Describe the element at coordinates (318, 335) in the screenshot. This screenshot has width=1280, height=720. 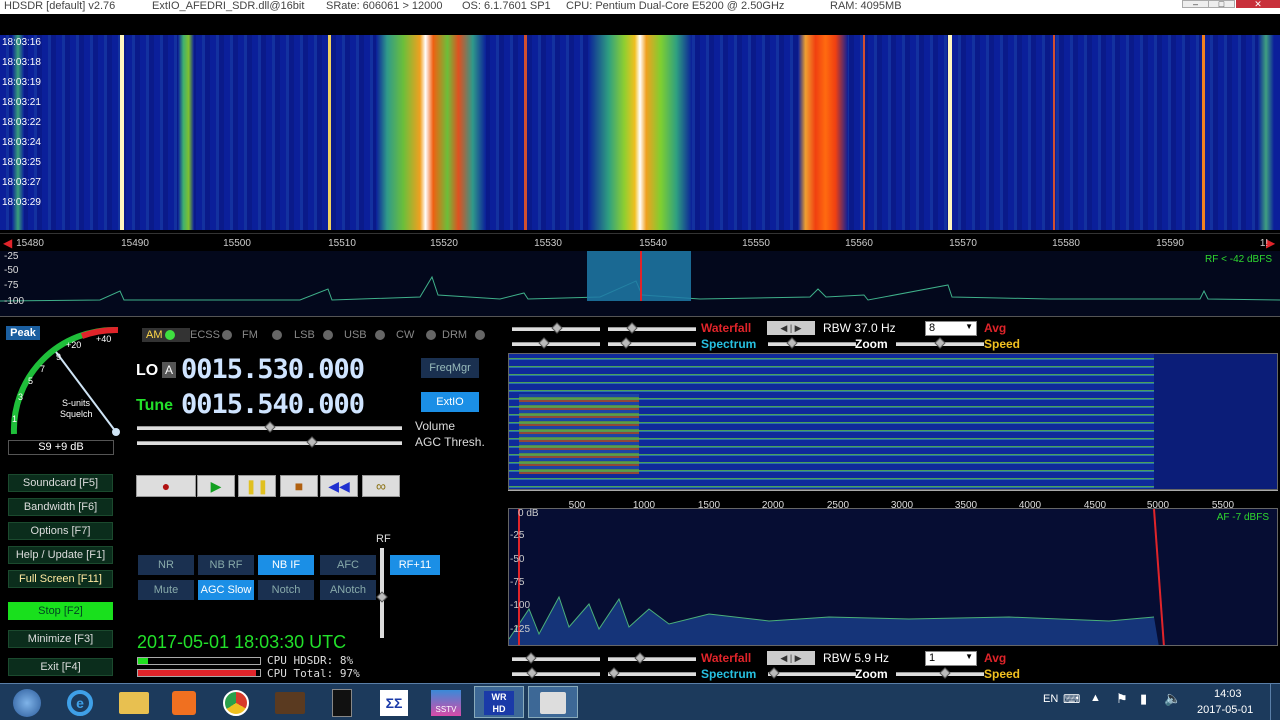
I see `mode-lsb-button: LSB` at that location.